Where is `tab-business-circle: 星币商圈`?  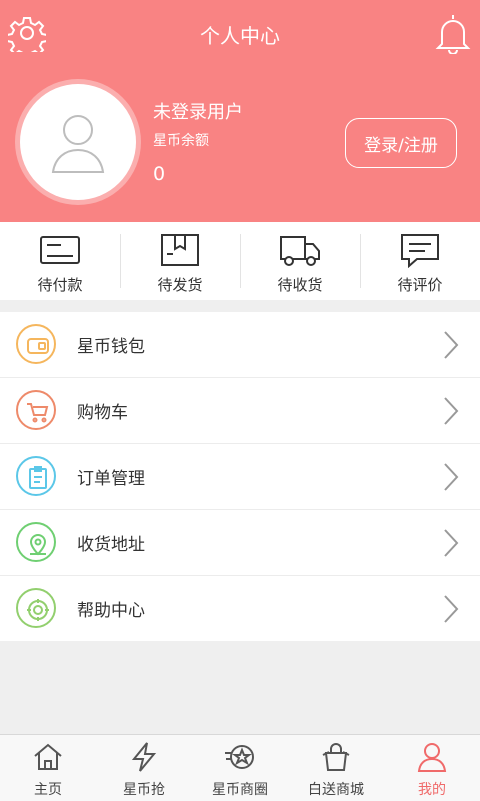 tab-business-circle: 星币商圈 is located at coordinates (240, 768).